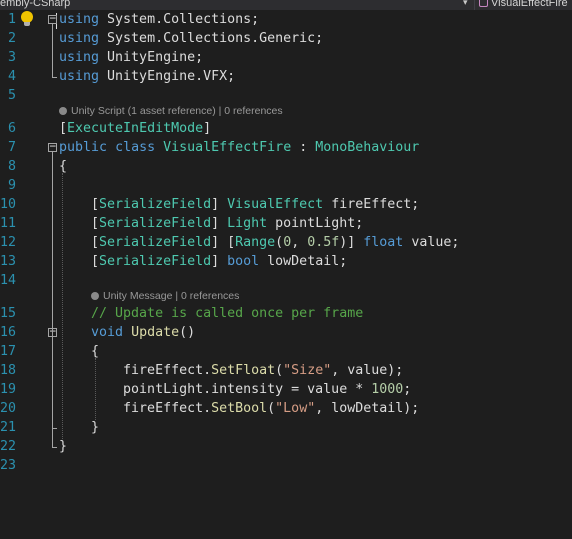  Describe the element at coordinates (286, 280) in the screenshot. I see `code-line: 14` at that location.